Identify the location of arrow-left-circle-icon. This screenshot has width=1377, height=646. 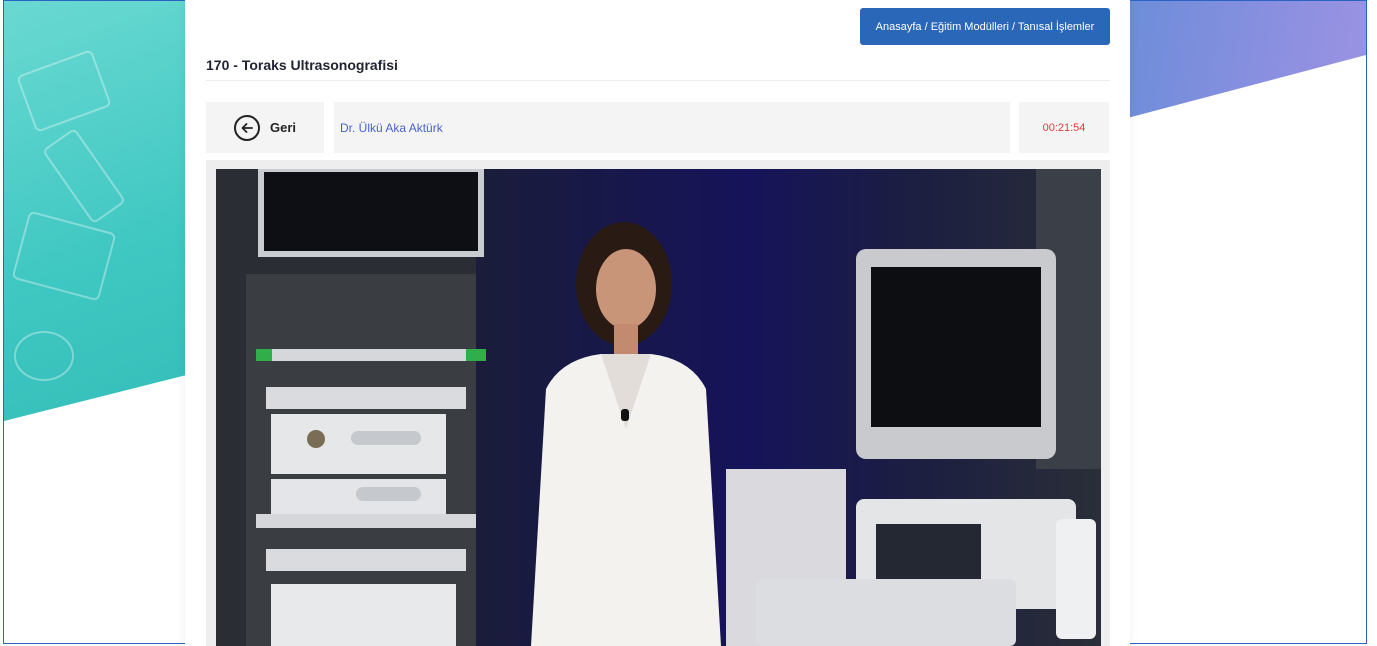
(246, 127).